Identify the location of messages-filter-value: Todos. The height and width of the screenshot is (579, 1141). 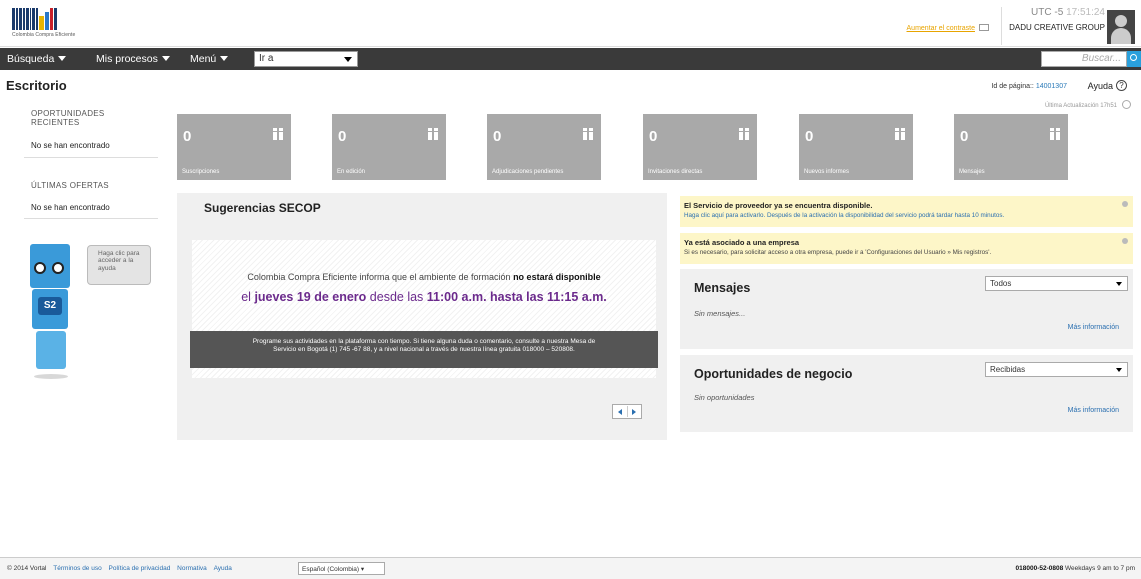
(1001, 283).